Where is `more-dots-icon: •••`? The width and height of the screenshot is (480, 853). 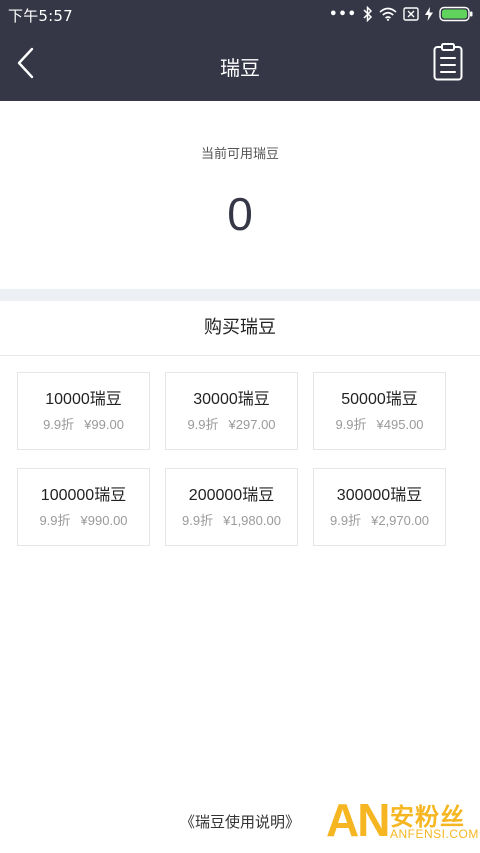 more-dots-icon: ••• is located at coordinates (343, 14).